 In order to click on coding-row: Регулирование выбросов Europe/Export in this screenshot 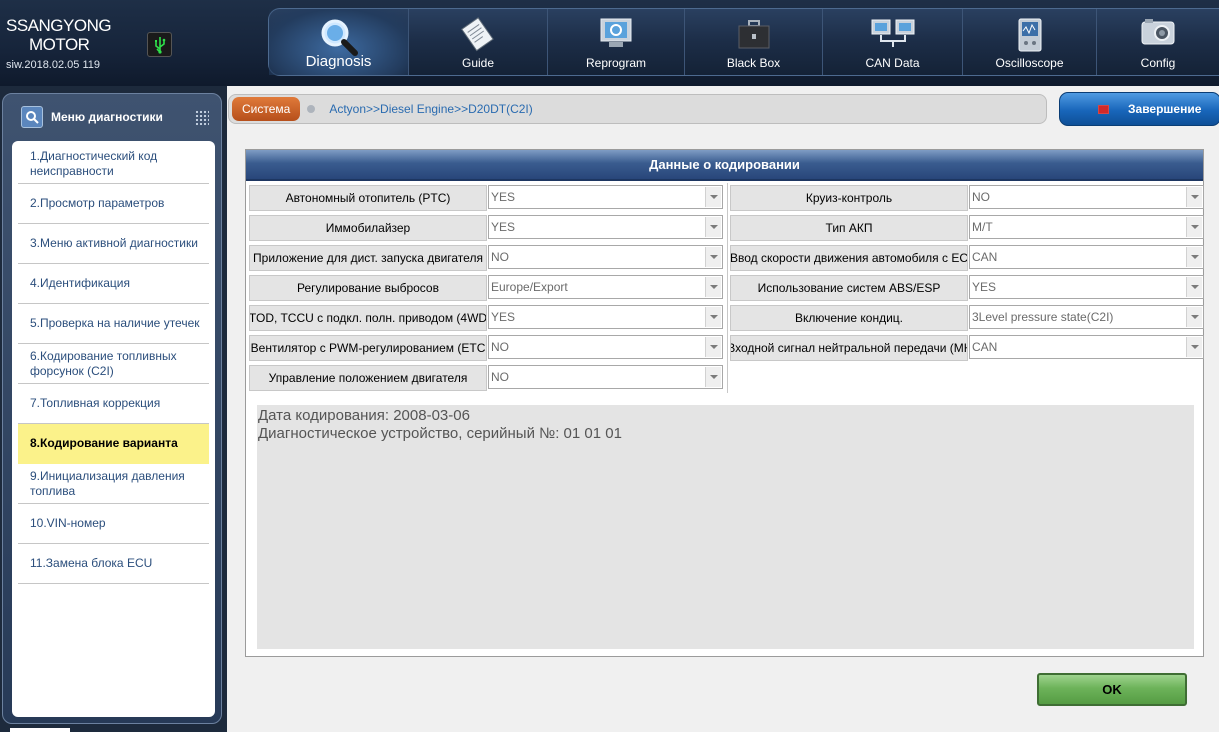, I will do `click(486, 288)`.